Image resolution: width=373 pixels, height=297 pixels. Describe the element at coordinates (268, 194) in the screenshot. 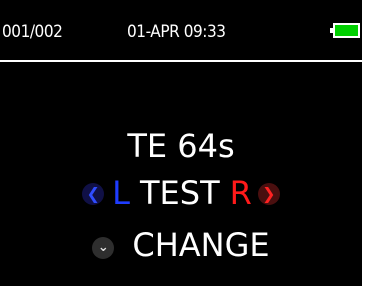

I see `chevron-right-circle-icon: ❯` at that location.